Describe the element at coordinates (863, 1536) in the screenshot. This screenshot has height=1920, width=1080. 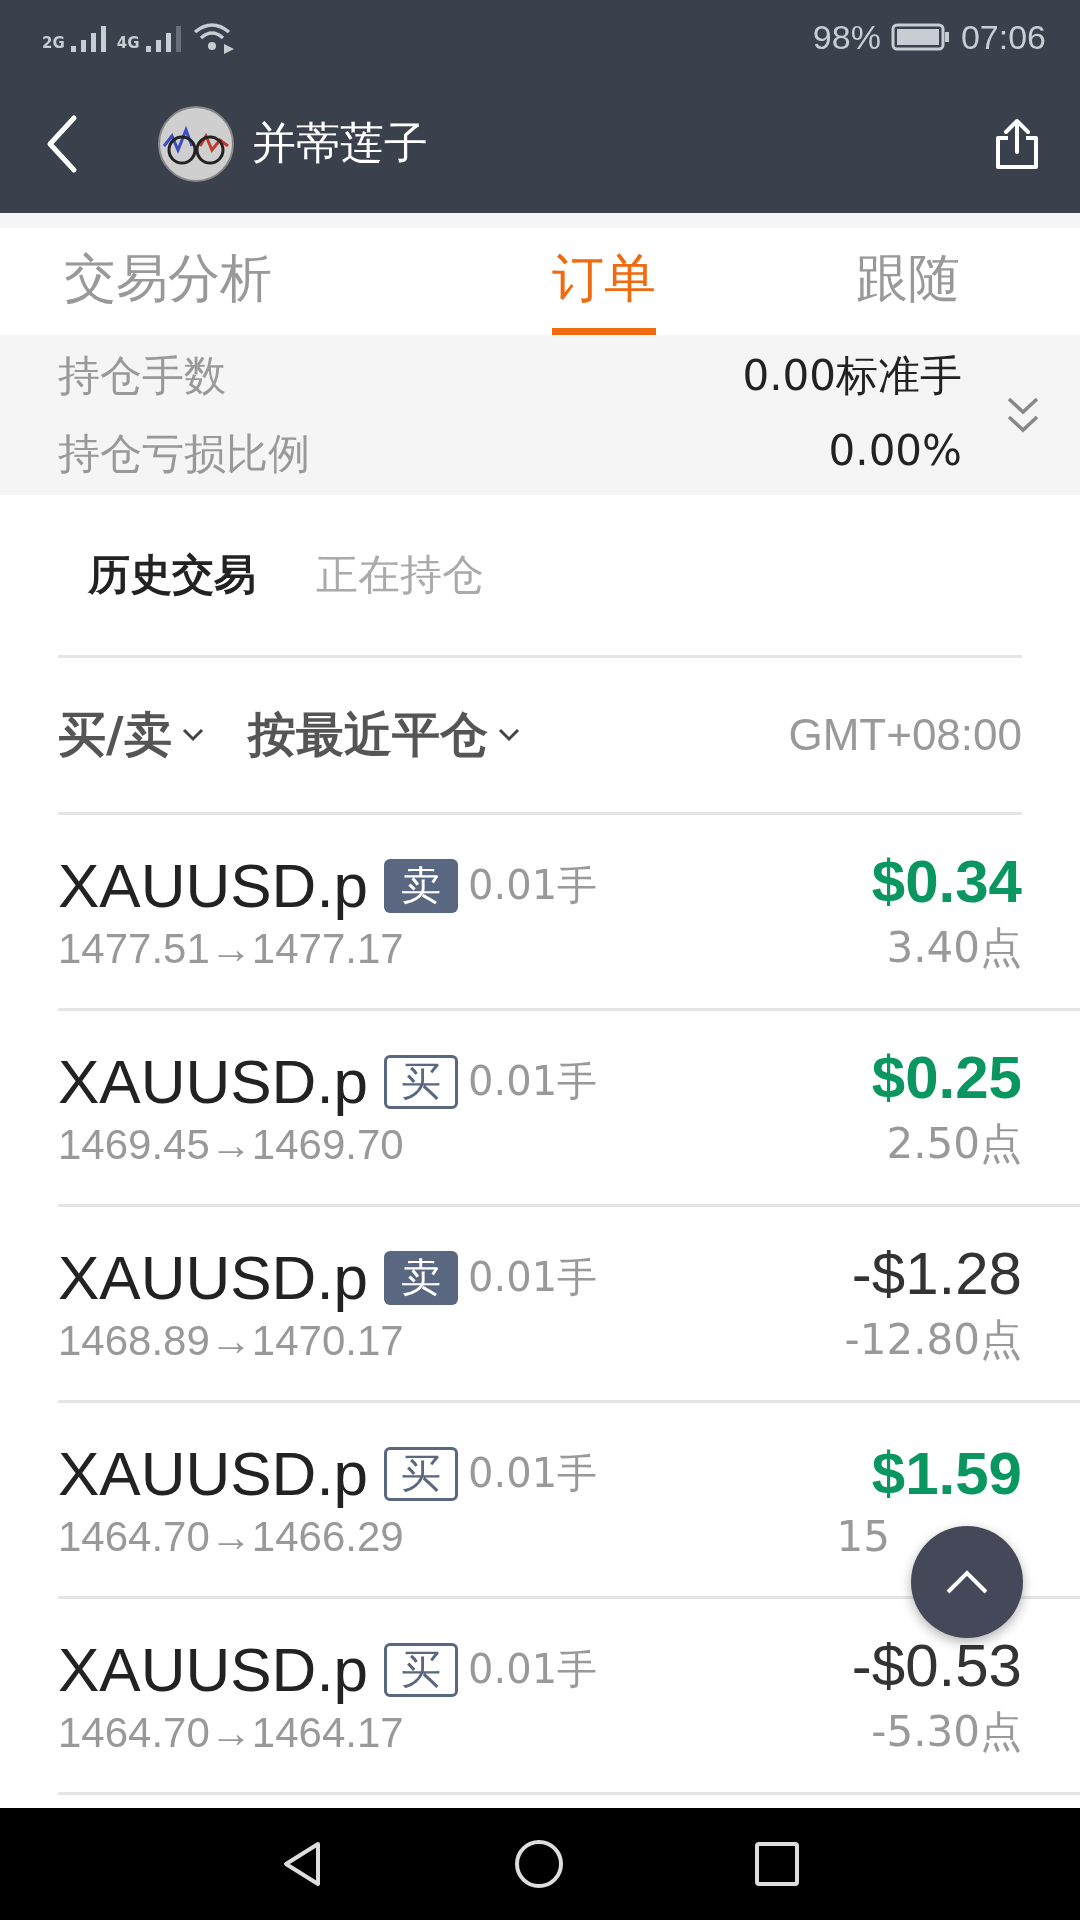
I see `points-value: 15` at that location.